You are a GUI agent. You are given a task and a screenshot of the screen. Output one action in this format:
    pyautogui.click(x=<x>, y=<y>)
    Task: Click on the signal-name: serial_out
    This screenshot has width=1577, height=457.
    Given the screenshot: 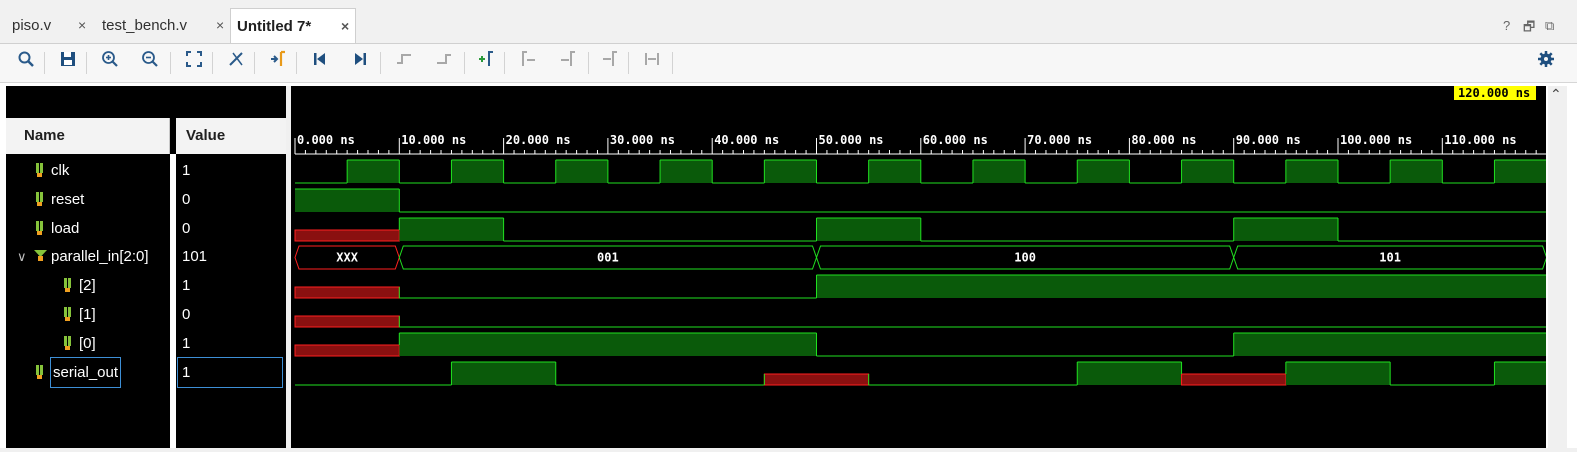 What is the action you would take?
    pyautogui.click(x=85, y=372)
    